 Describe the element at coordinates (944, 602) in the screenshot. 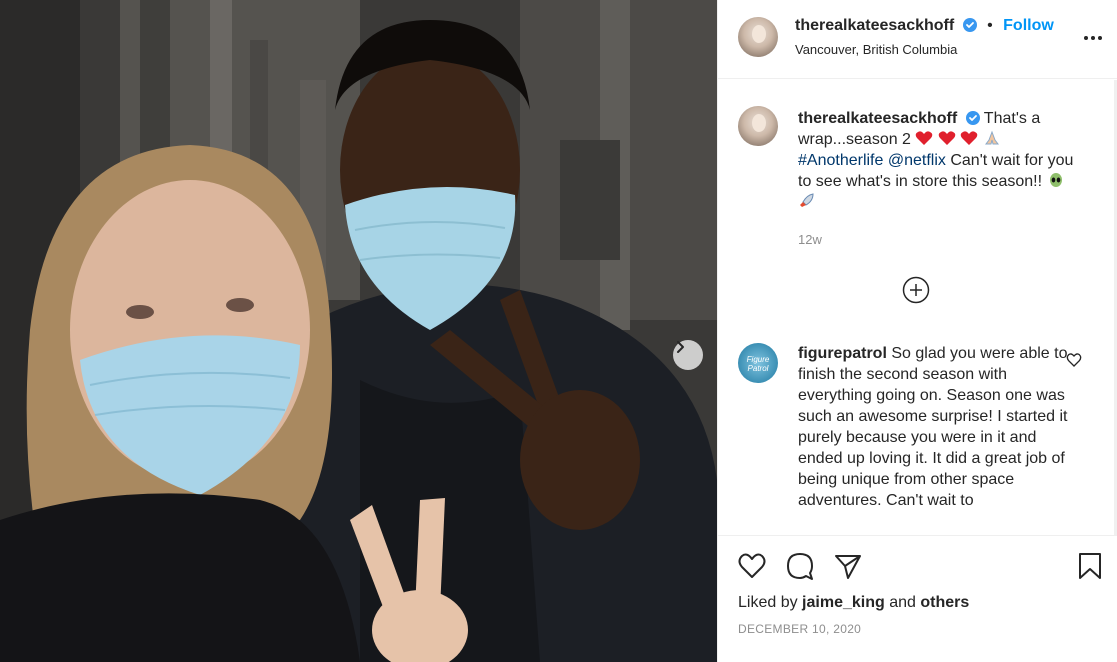

I see `liked-by-others: others` at that location.